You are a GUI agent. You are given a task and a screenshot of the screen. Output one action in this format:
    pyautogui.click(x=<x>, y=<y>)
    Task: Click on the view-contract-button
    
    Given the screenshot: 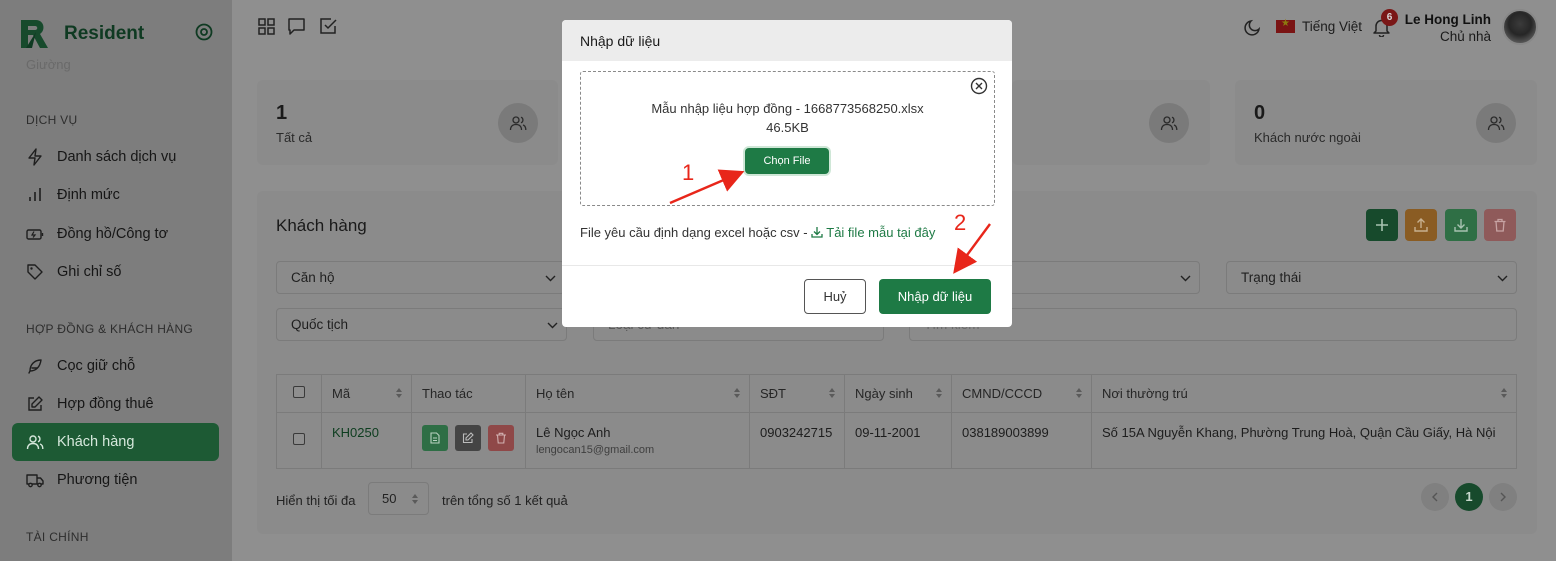 What is the action you would take?
    pyautogui.click(x=435, y=438)
    